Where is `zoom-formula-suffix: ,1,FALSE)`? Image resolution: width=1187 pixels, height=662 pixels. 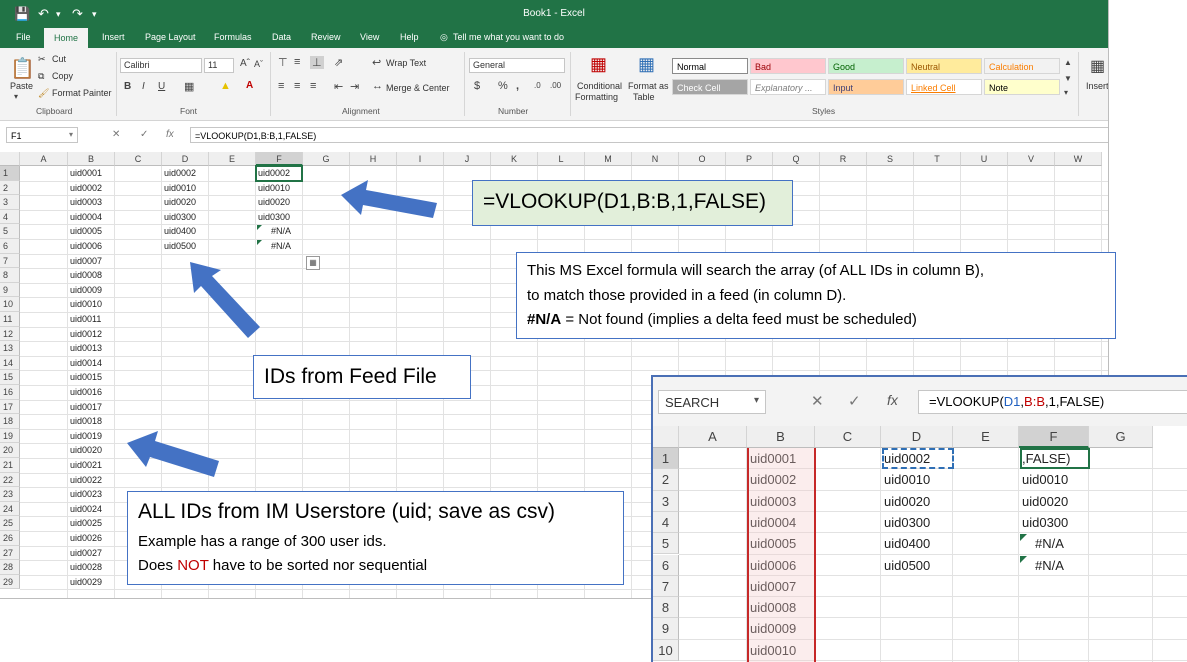
zoom-formula-suffix: ,1,FALSE) is located at coordinates (1075, 401).